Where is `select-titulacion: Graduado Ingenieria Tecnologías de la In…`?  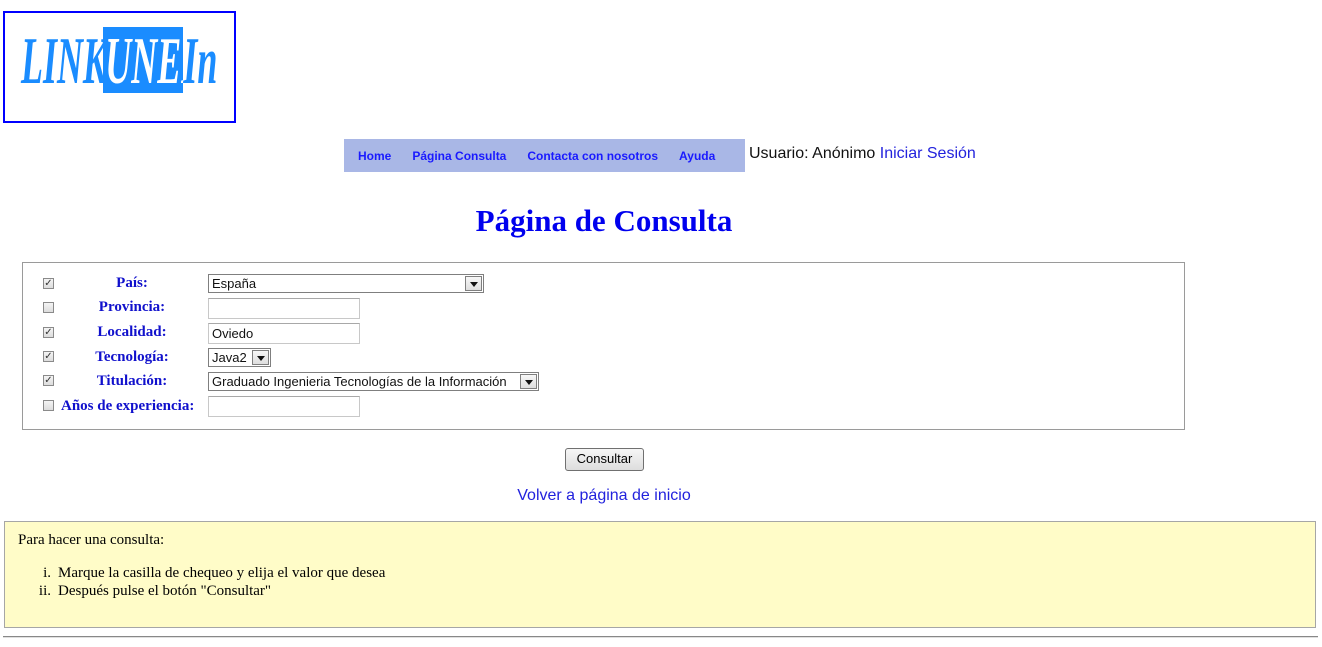
select-titulacion: Graduado Ingenieria Tecnologías de la In… is located at coordinates (373, 381).